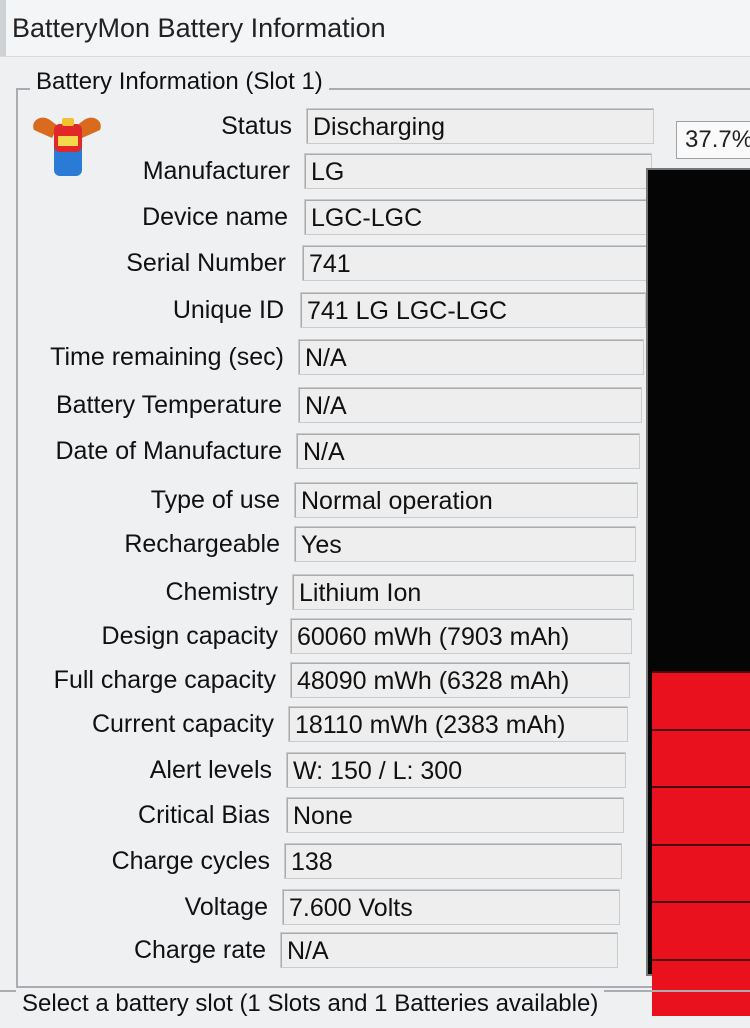 This screenshot has height=1028, width=750. What do you see at coordinates (480, 126) in the screenshot?
I see `field-value: Discharging` at bounding box center [480, 126].